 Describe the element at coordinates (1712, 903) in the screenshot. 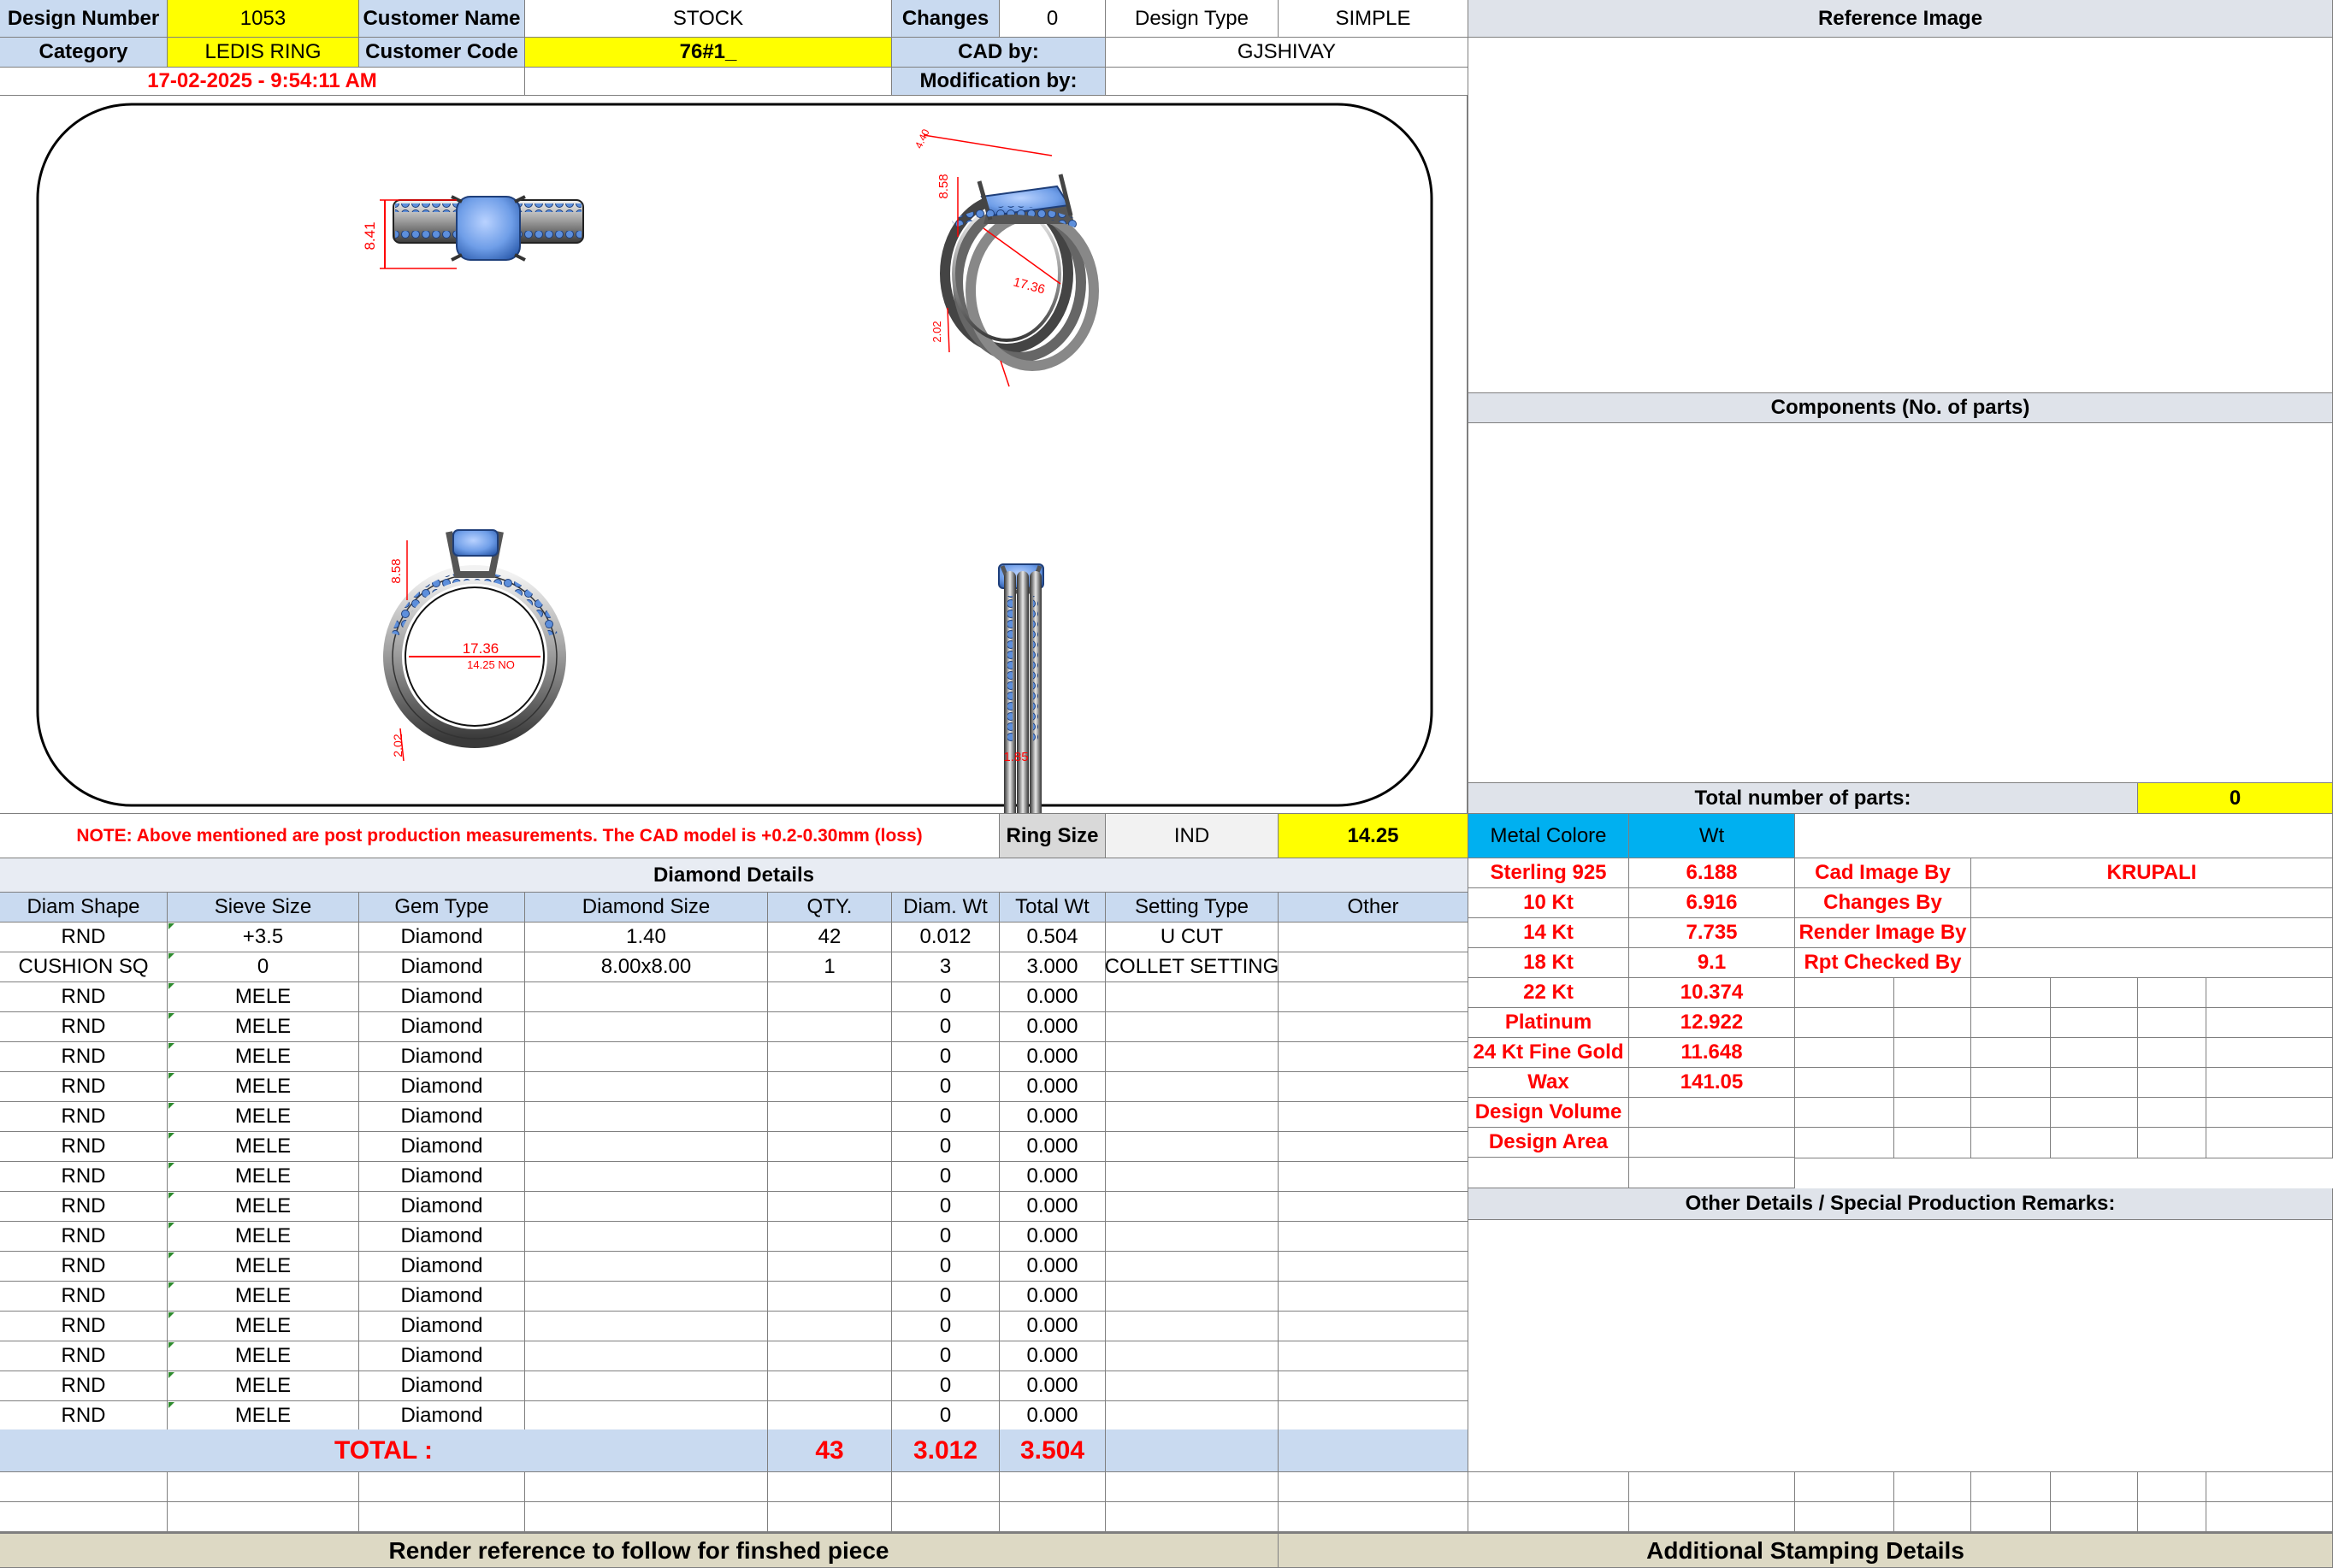

I see `metal-weight: 6.916` at that location.